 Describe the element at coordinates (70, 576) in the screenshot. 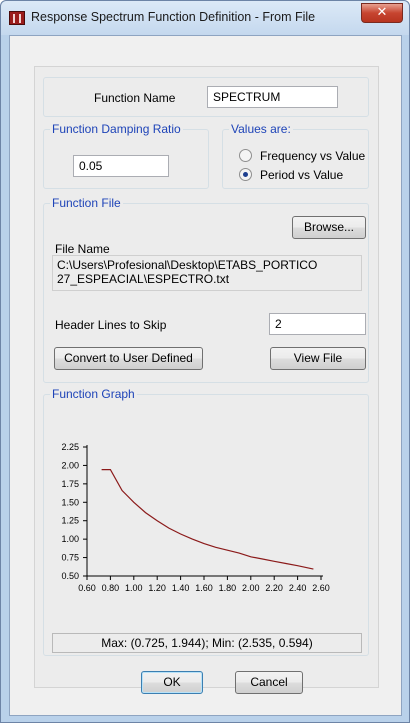

I see `y-tick-label: 0.50` at that location.